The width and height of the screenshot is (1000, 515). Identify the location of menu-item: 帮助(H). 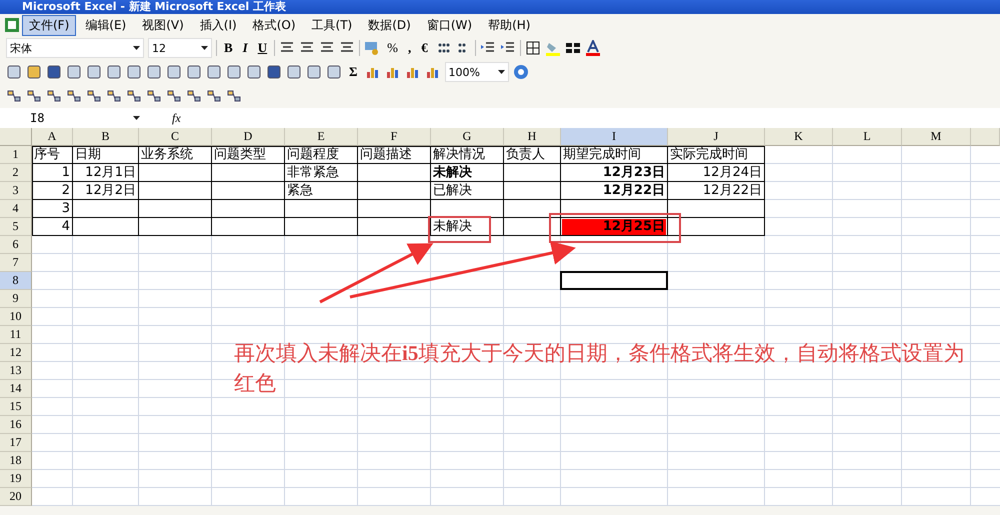
(509, 25).